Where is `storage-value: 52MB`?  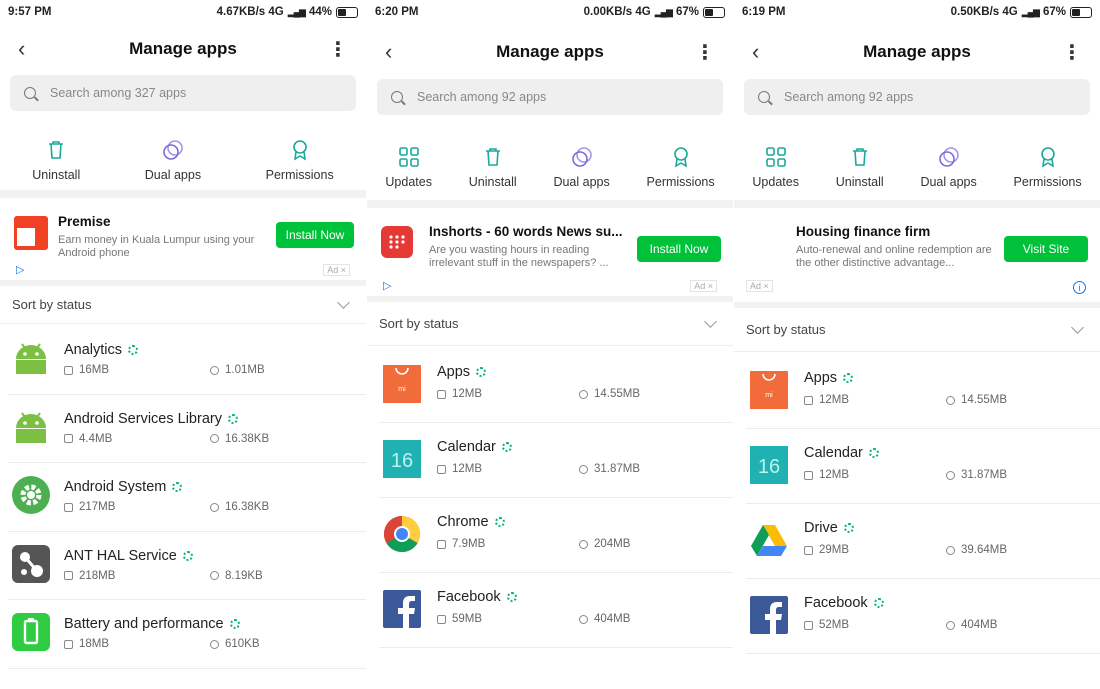
storage-value: 52MB is located at coordinates (834, 625).